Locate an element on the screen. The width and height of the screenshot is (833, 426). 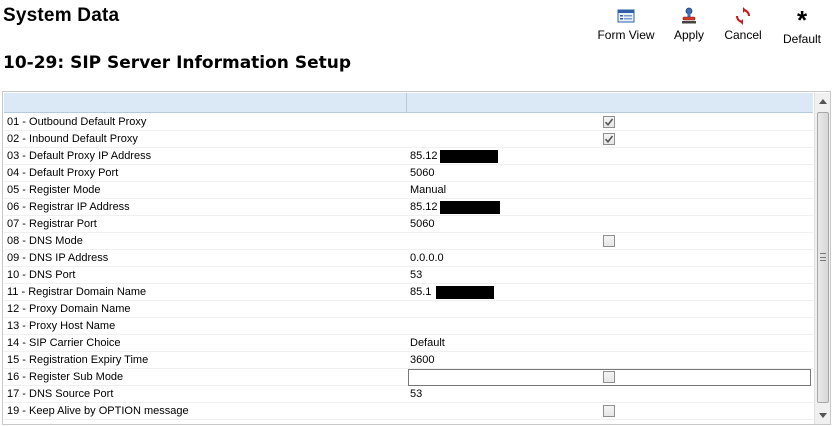
setting-name: 12 - Proxy Domain Name is located at coordinates (69, 309).